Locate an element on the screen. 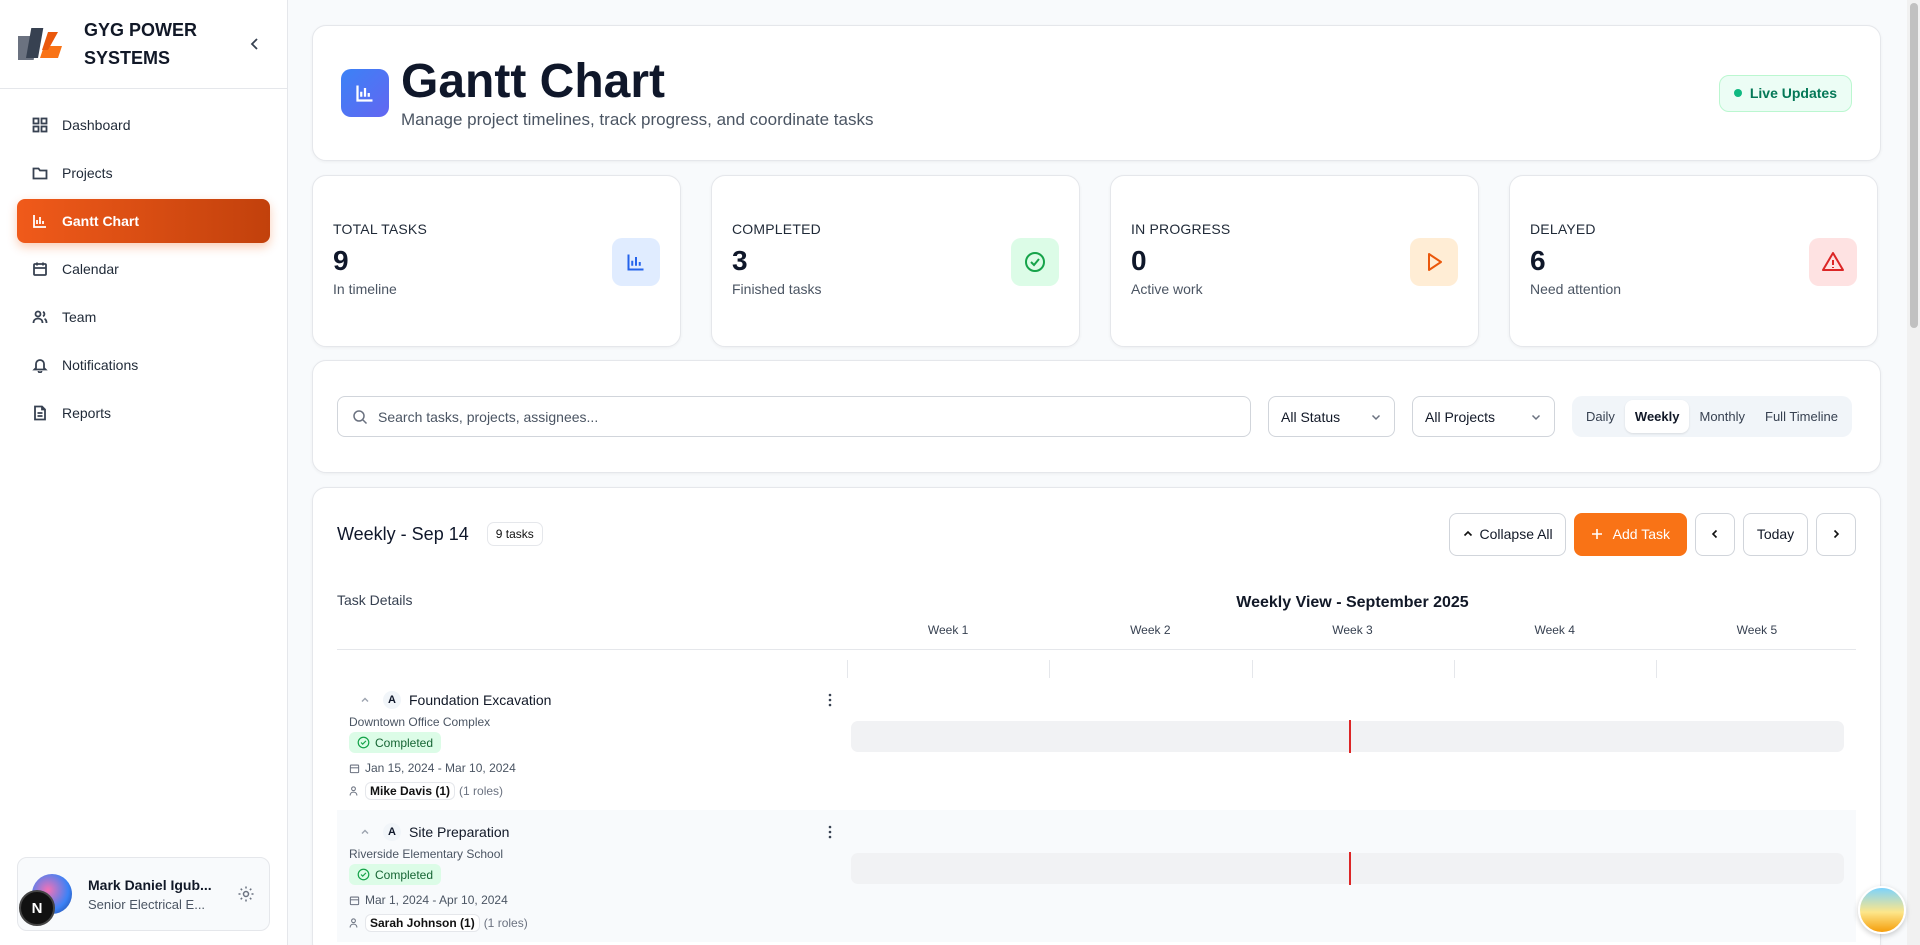 The height and width of the screenshot is (945, 1920). sidebar-item-reports: Reports is located at coordinates (143, 413).